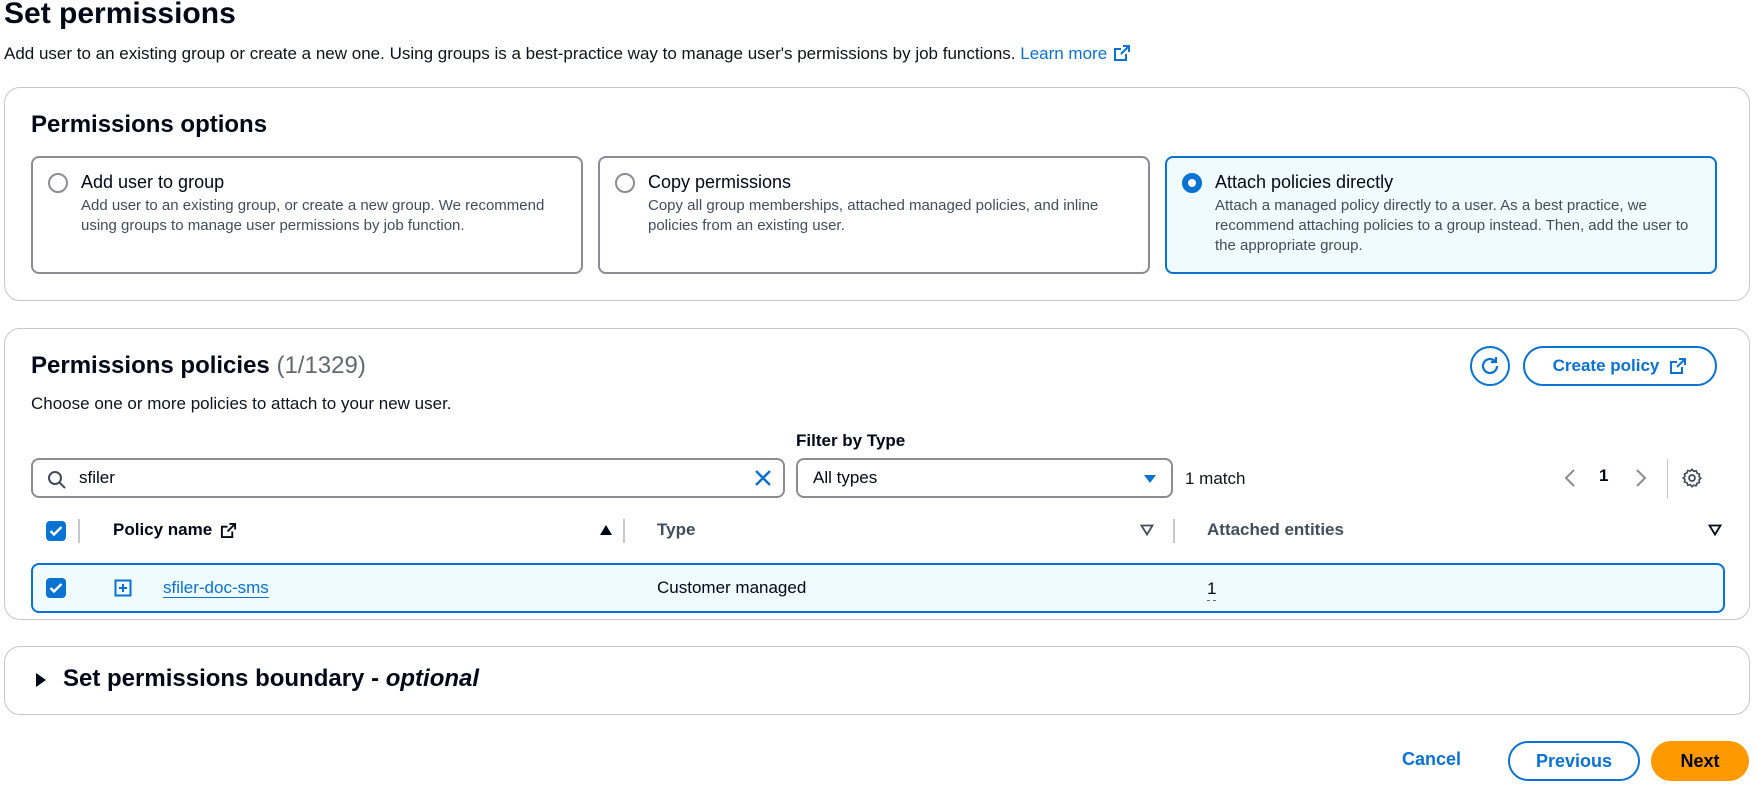  I want to click on create-policy-button: Create policy, so click(1620, 366).